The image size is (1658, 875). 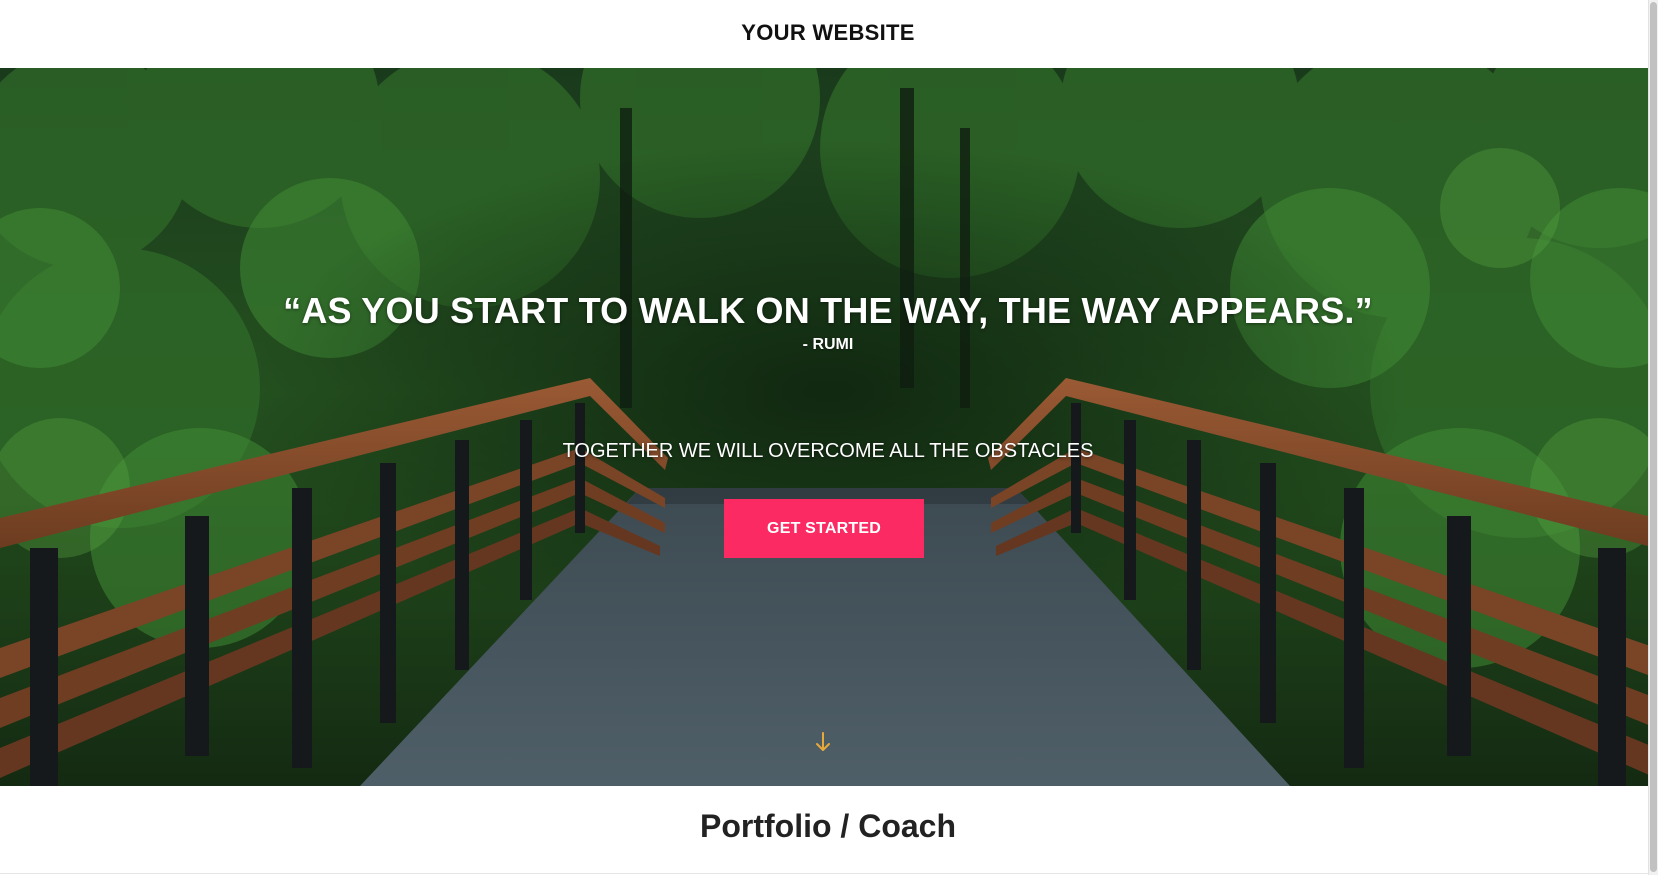 I want to click on page-scrollbar, so click(x=1653, y=437).